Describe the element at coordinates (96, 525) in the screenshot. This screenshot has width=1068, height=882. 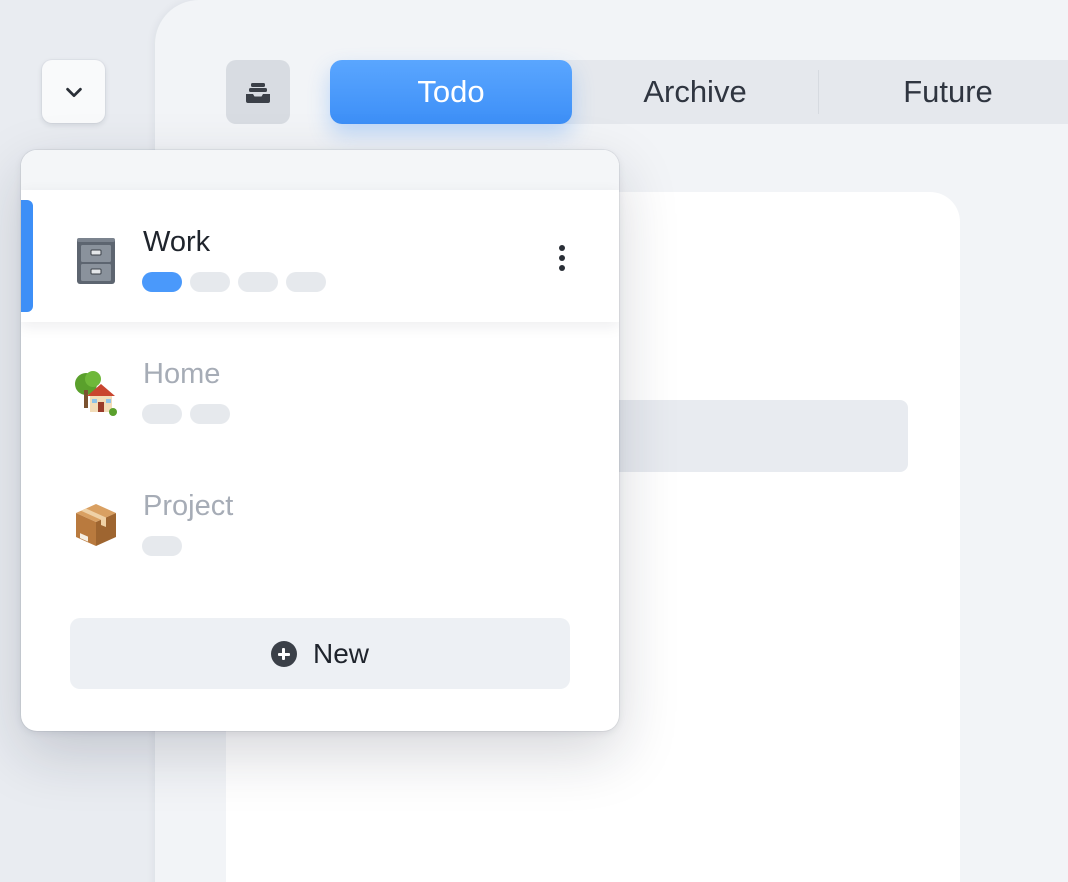
I see `package-icon` at that location.